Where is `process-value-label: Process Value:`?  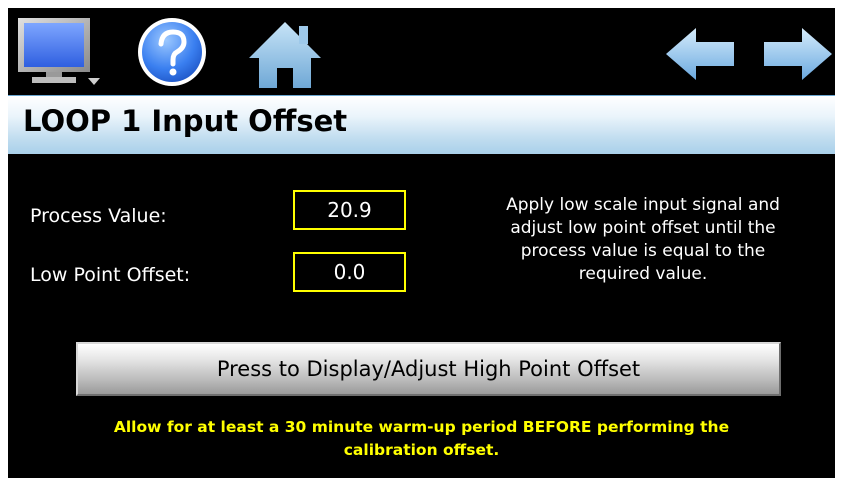 process-value-label: Process Value: is located at coordinates (98, 216).